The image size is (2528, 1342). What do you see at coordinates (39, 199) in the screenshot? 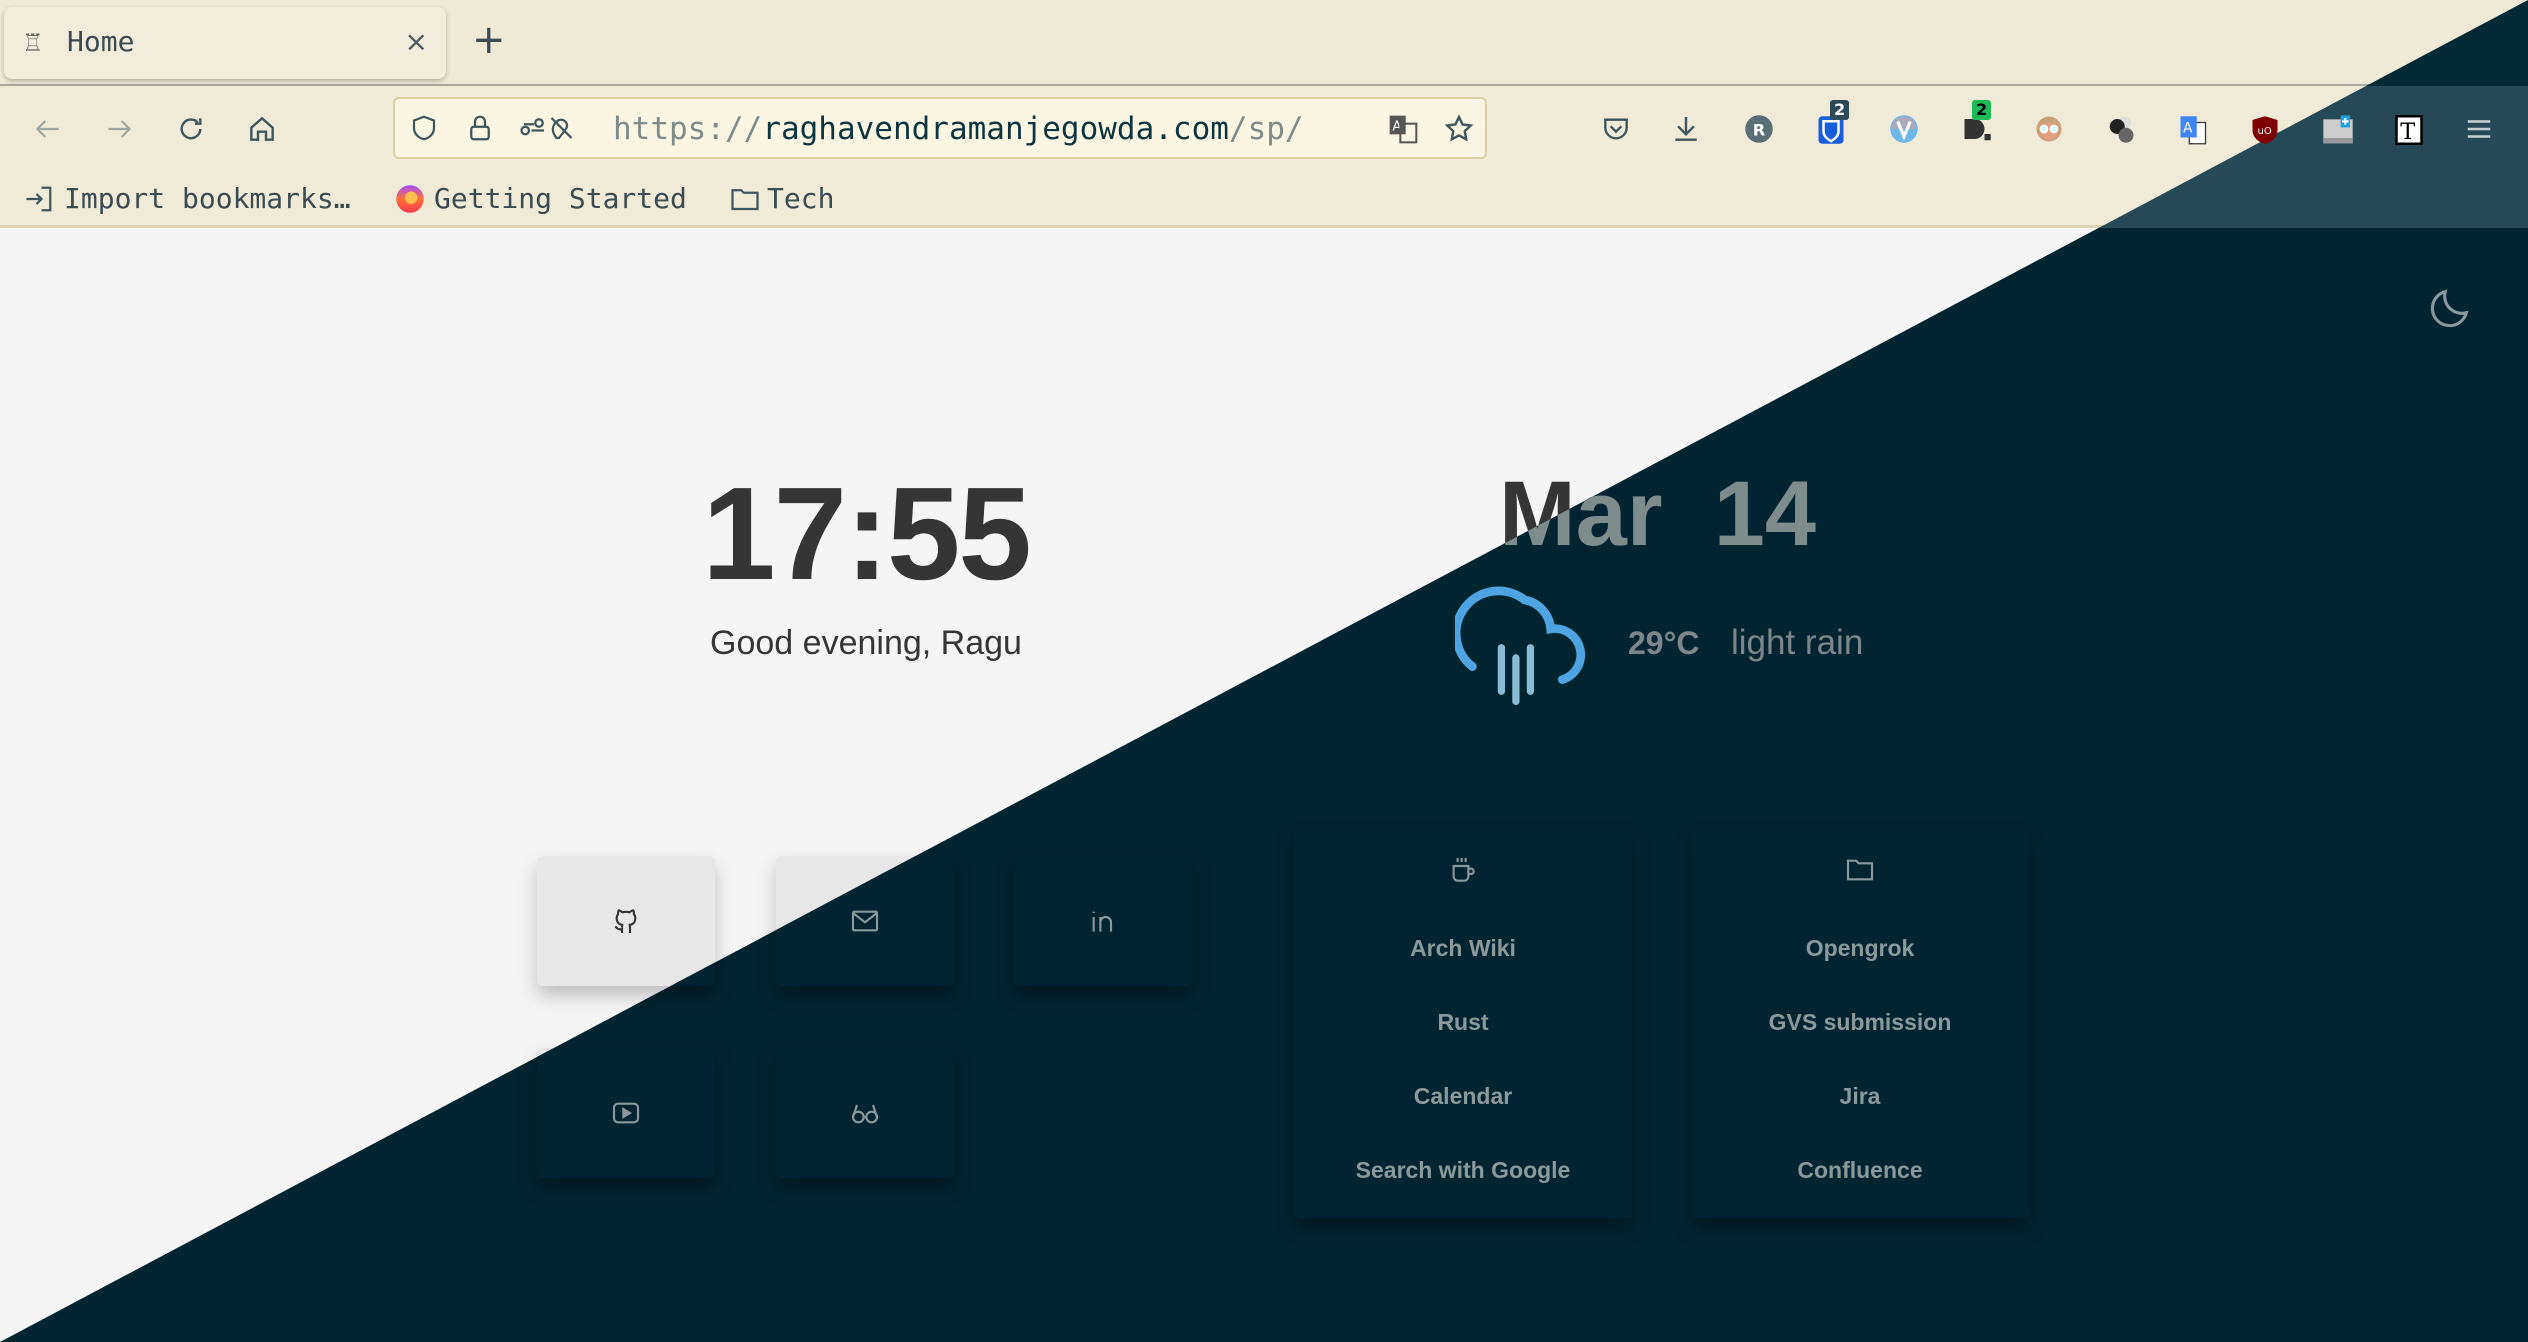
I see `import-icon` at bounding box center [39, 199].